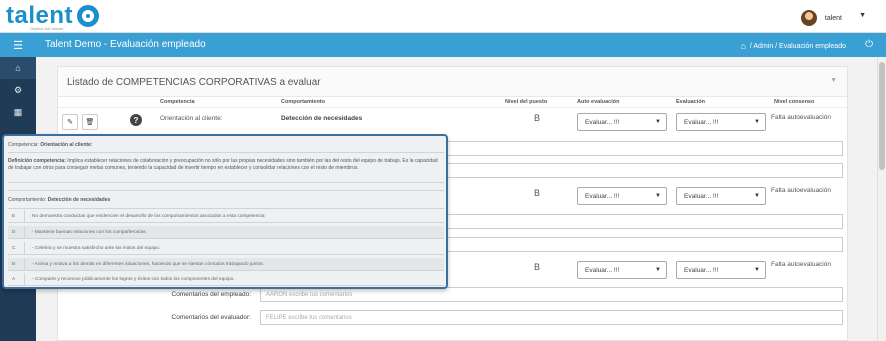  I want to click on popup-comportamiento: Comportamiento: Detección de necesidades, so click(226, 200).